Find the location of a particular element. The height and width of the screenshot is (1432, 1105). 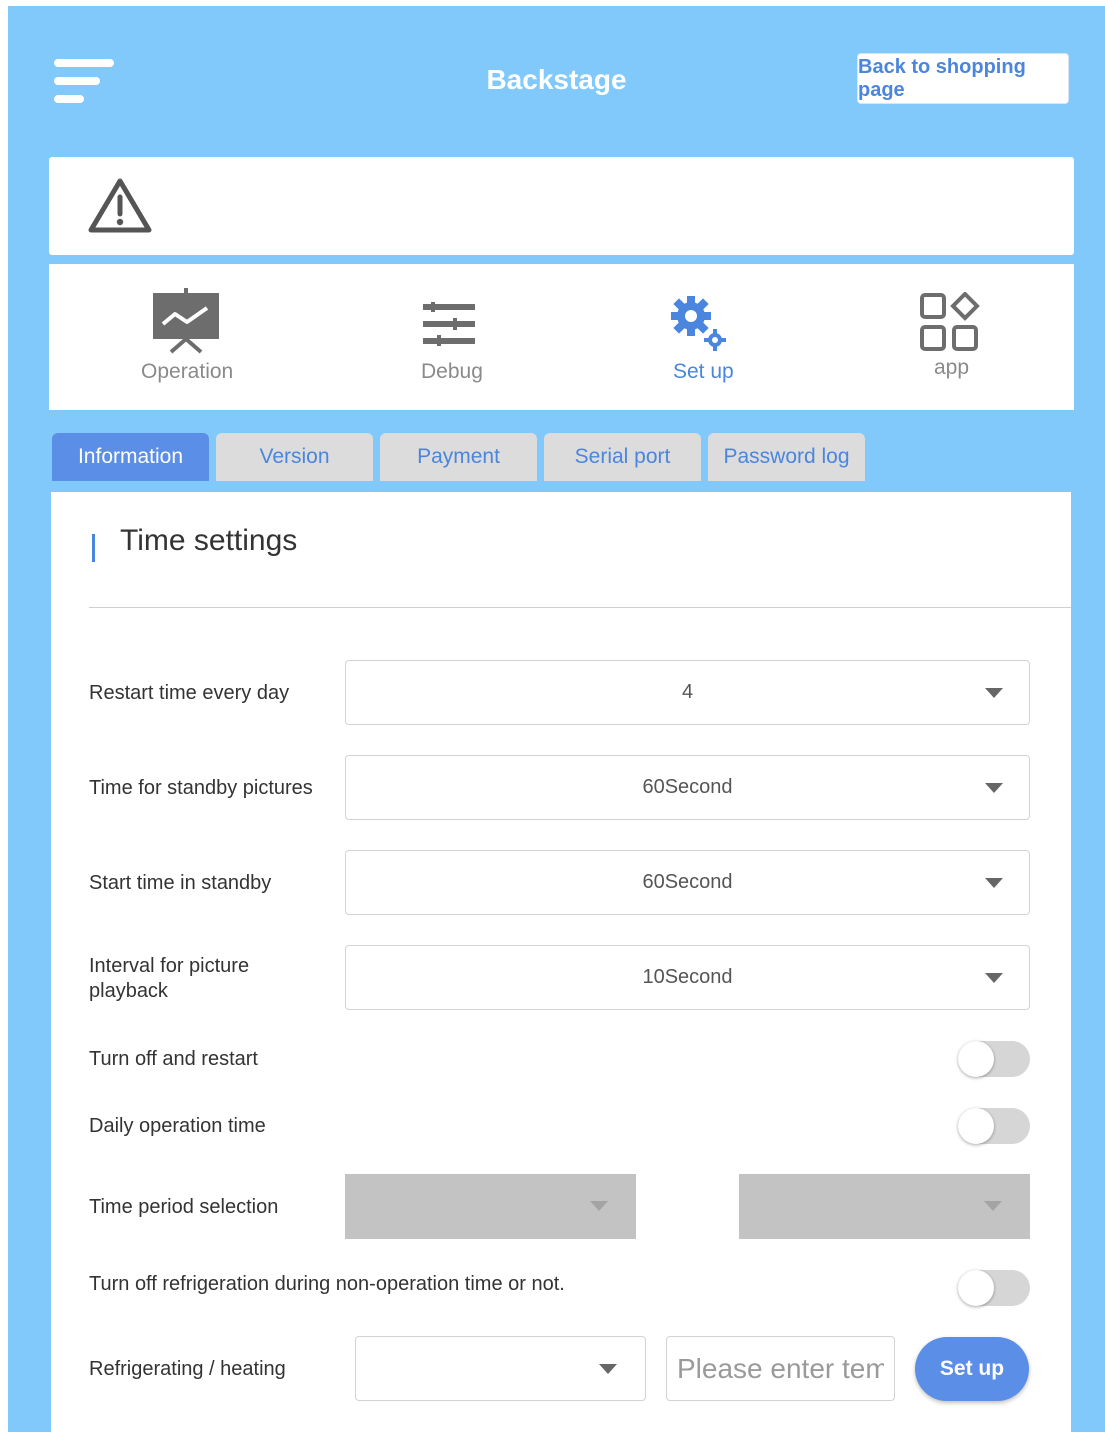

tab-serial-port: Serial port is located at coordinates (622, 457).